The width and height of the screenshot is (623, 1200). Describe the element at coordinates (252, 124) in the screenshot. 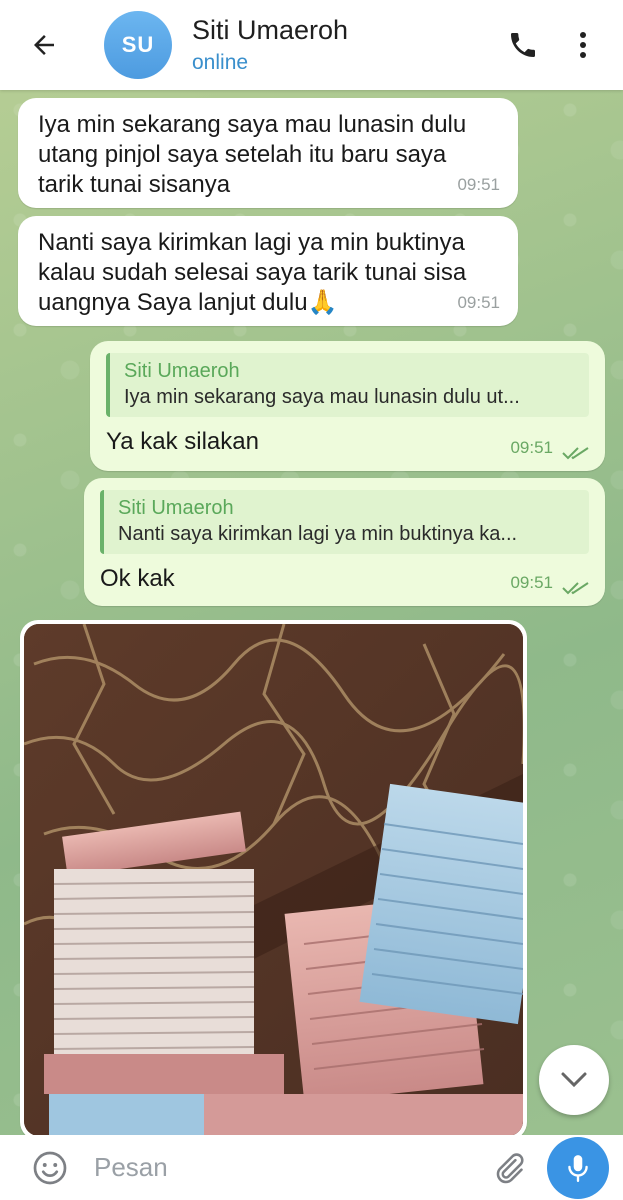

I see `message-text-line: Iya min sekarang saya mau lunasin dulu` at that location.